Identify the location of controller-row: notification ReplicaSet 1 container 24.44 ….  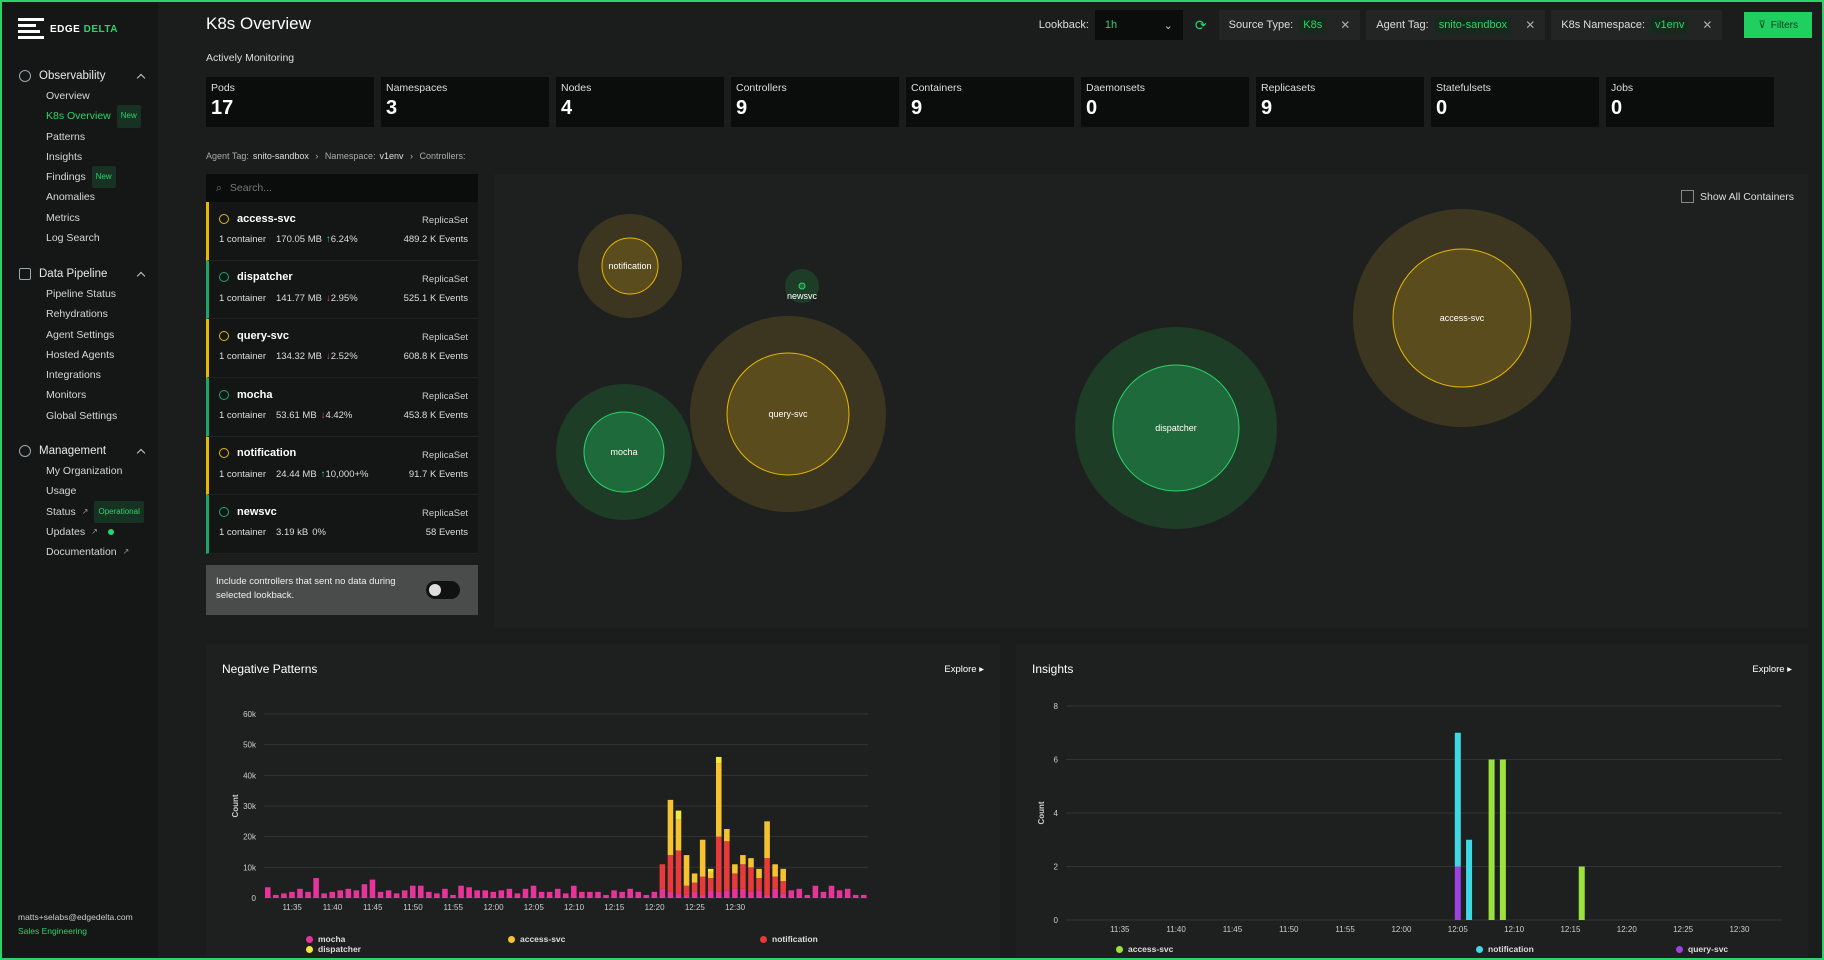
(342, 466).